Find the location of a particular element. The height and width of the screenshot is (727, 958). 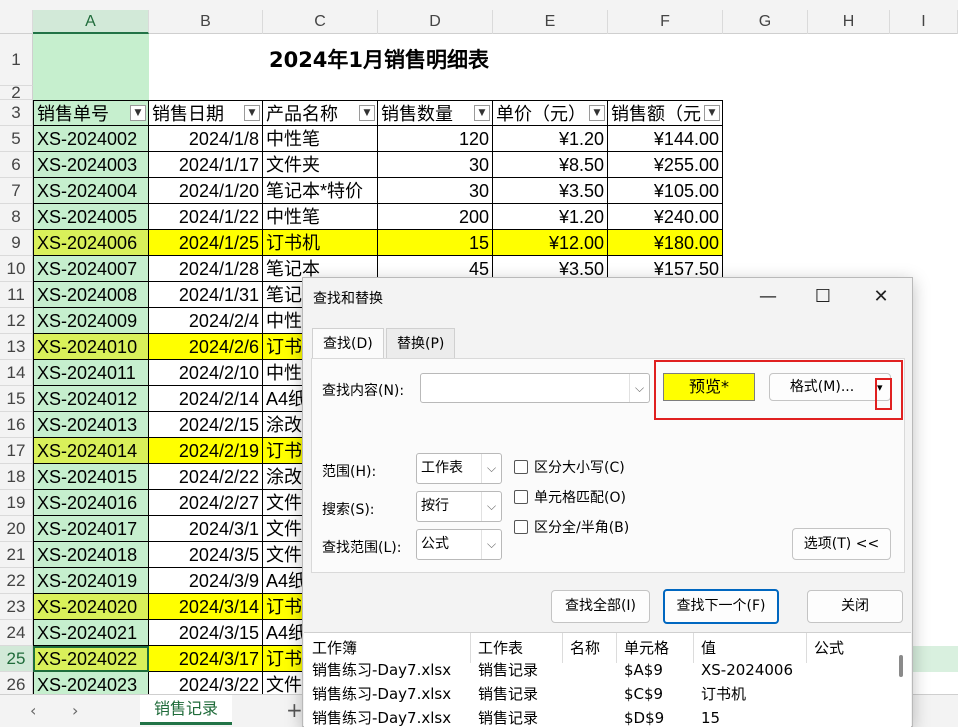

prev-sheet-icon: ‹ is located at coordinates (33, 710).